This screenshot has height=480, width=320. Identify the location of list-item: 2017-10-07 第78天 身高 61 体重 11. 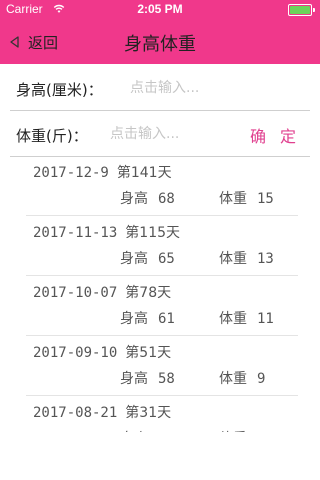
(162, 306).